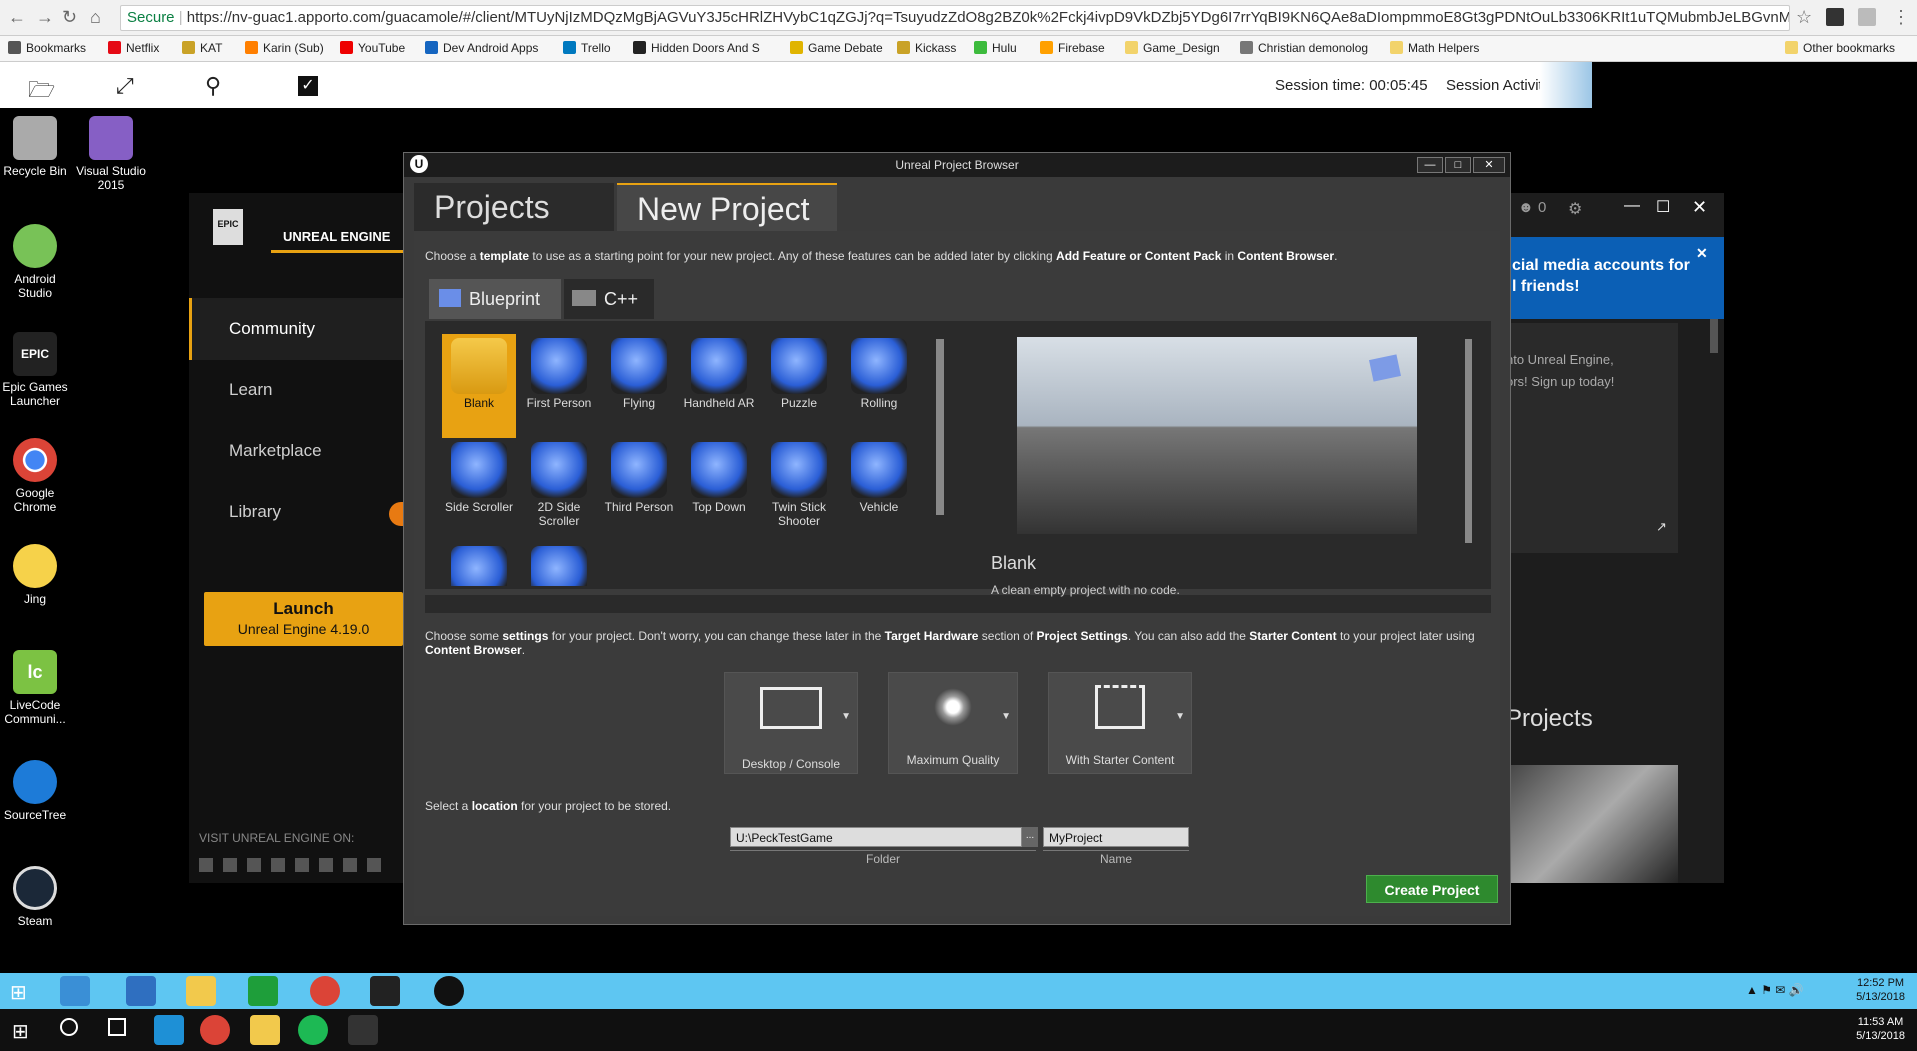 The height and width of the screenshot is (1051, 1917). What do you see at coordinates (250, 390) in the screenshot?
I see `nav-learn: Learn` at bounding box center [250, 390].